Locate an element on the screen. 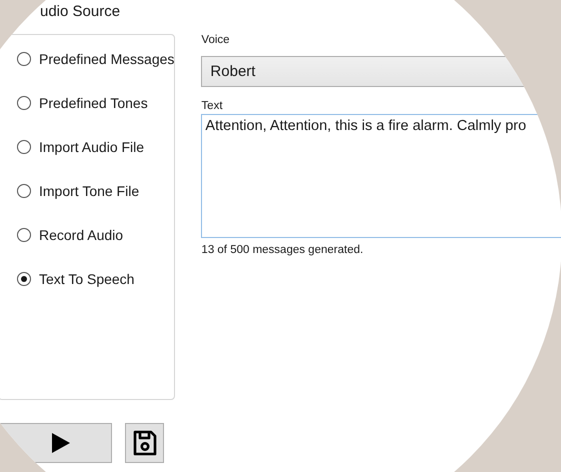  save-button is located at coordinates (144, 443).